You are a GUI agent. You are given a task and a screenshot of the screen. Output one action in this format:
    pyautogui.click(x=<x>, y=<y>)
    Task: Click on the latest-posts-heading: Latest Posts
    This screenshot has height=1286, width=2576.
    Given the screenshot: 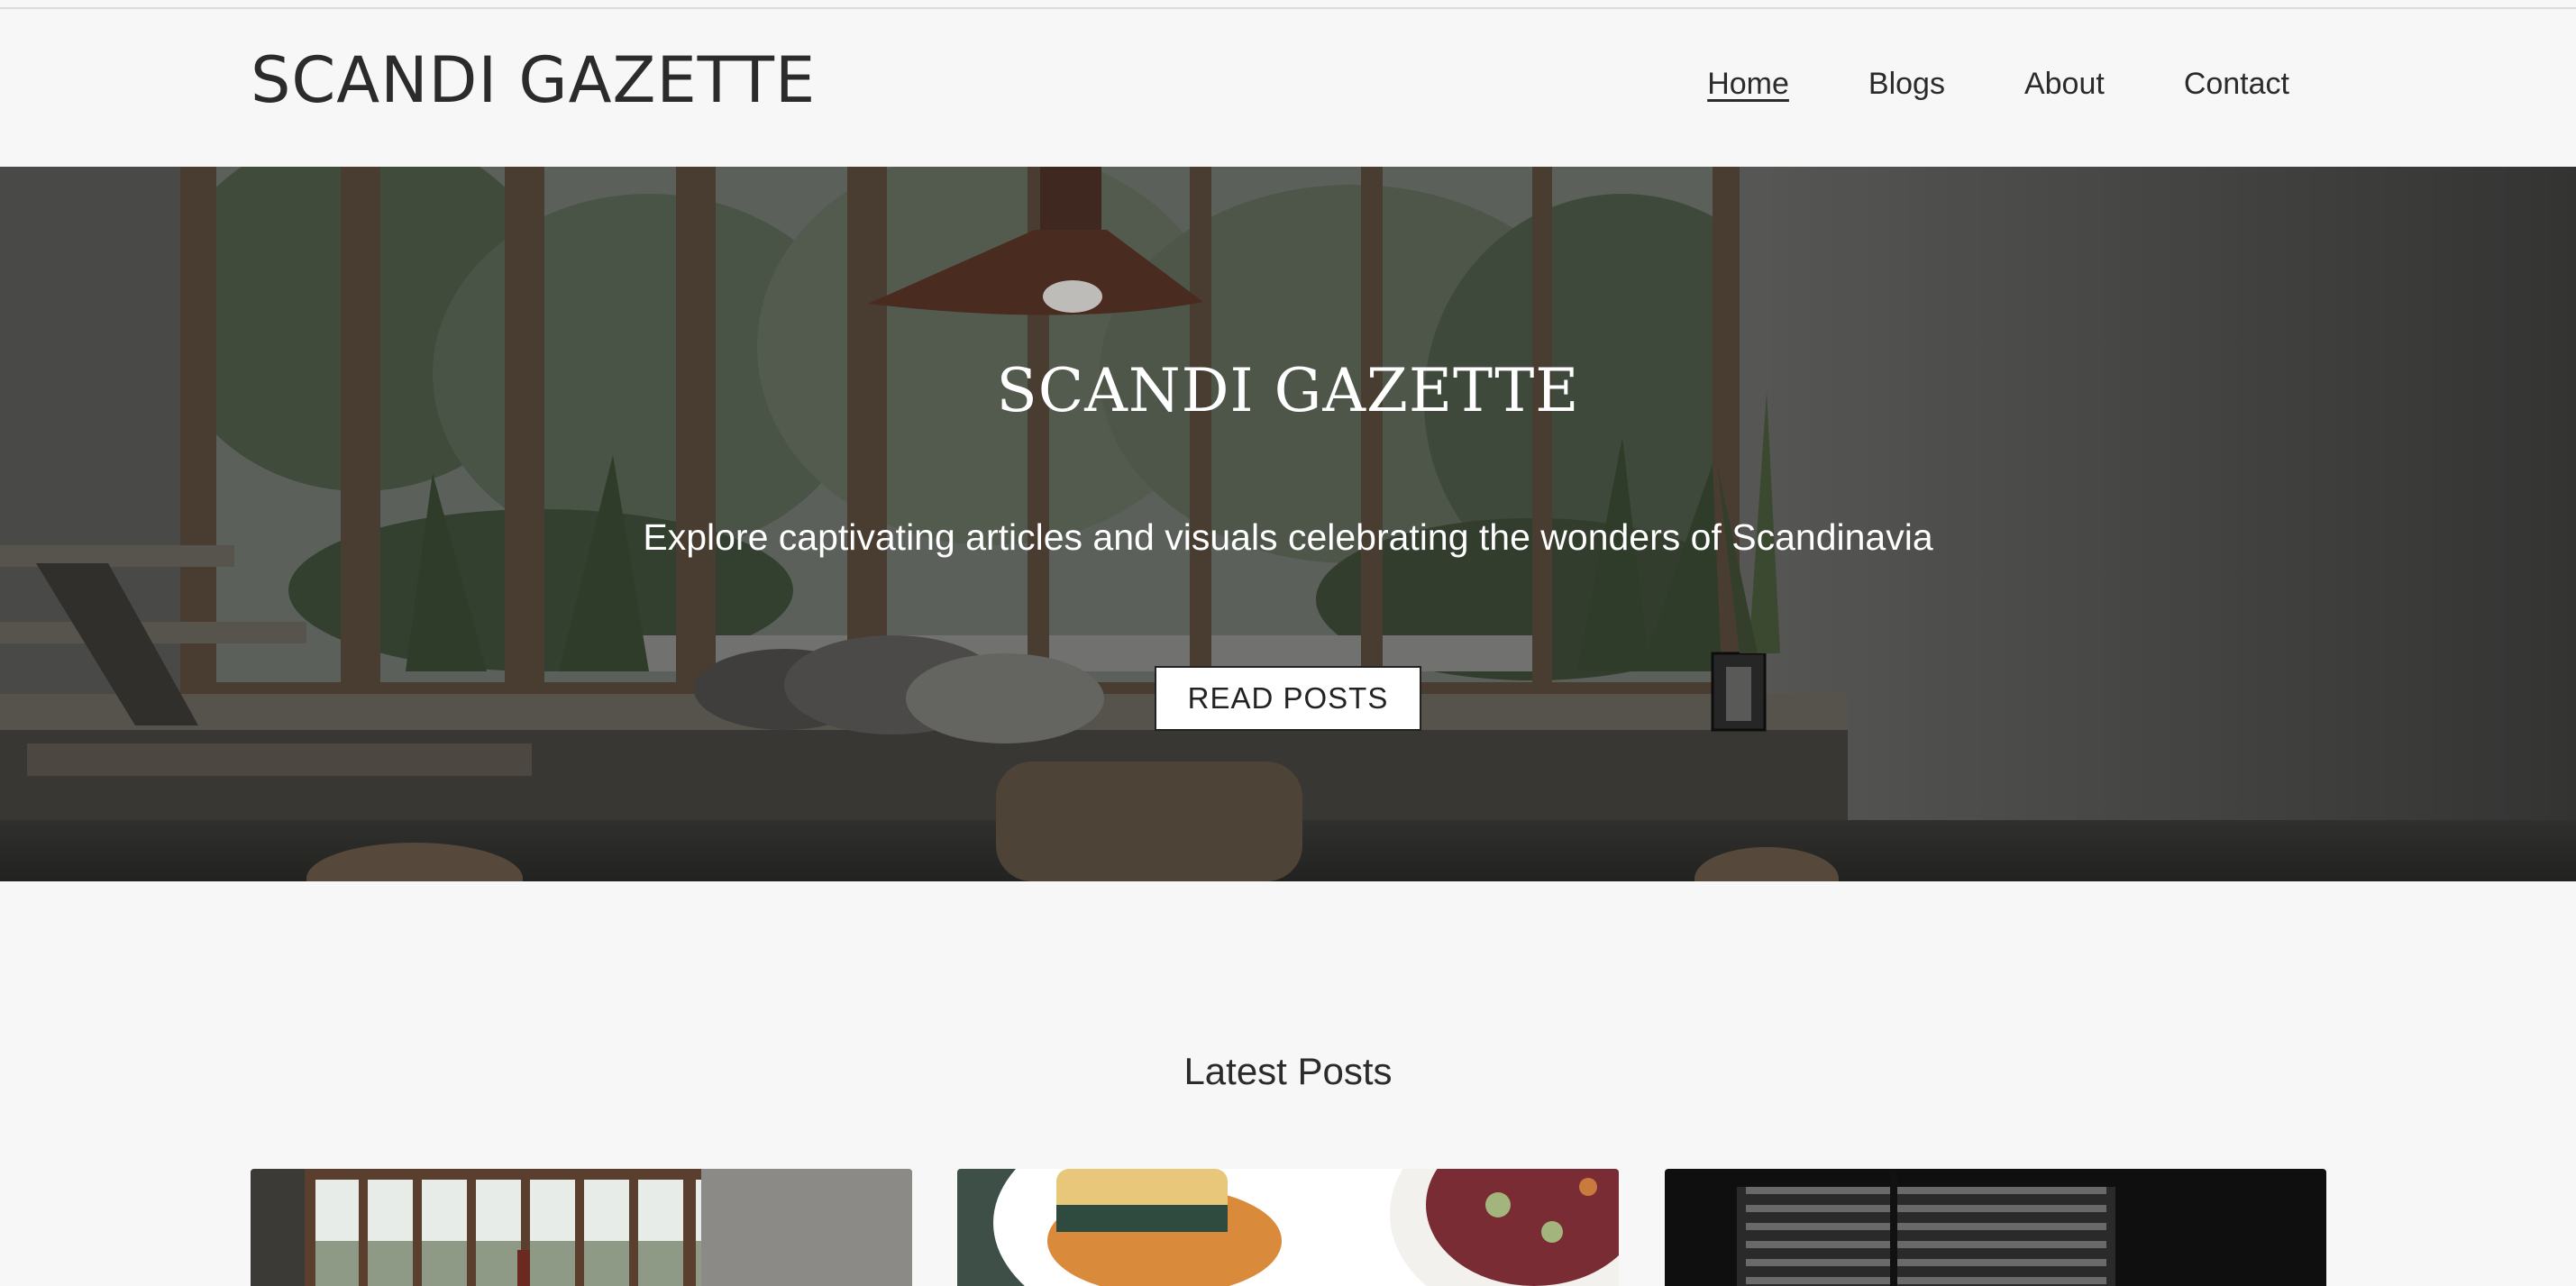 What is the action you would take?
    pyautogui.click(x=1288, y=1071)
    